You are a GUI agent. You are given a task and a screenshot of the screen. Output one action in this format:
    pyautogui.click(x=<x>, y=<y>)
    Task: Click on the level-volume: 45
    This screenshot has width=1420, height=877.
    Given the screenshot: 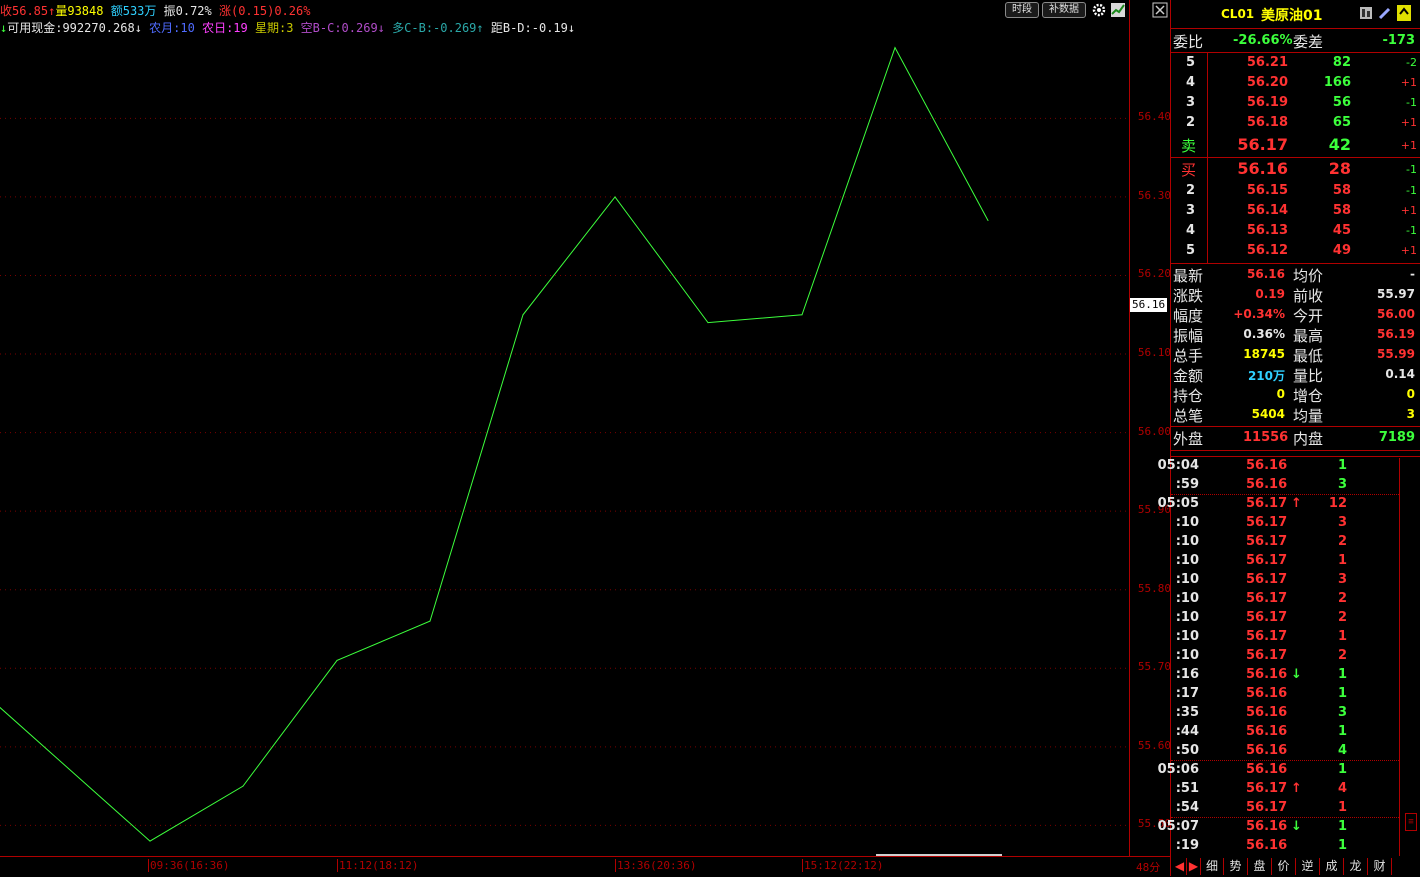 What is the action you would take?
    pyautogui.click(x=1341, y=230)
    